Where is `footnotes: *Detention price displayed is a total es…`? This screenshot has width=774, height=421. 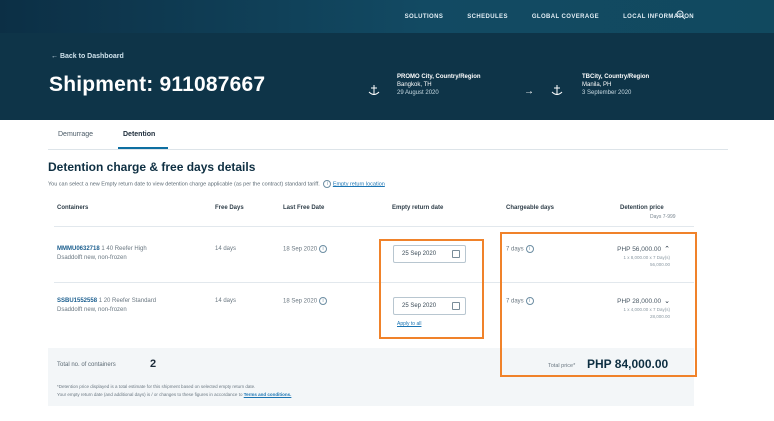
footnotes: *Detention price displayed is a total es… is located at coordinates (174, 391).